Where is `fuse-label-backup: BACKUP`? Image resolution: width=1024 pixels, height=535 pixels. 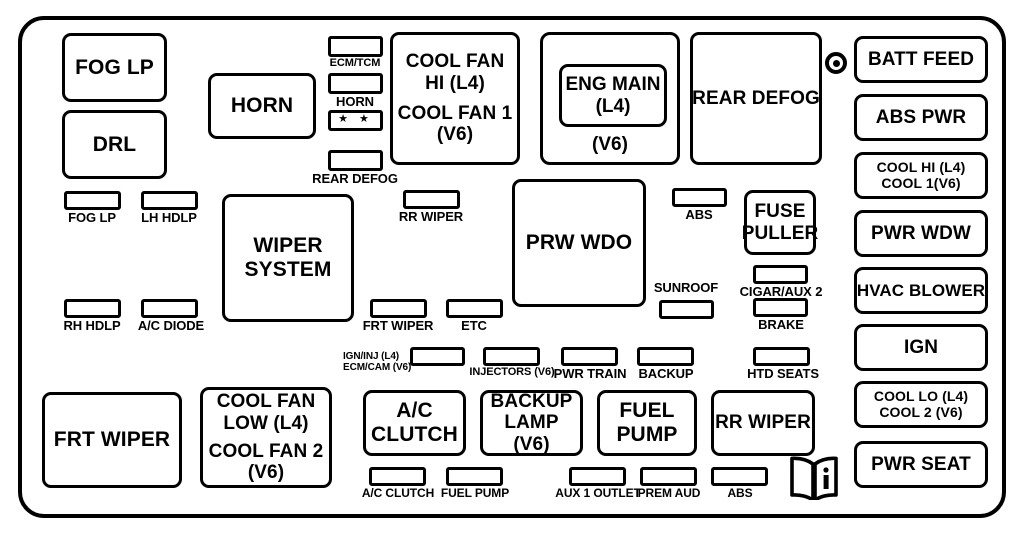 fuse-label-backup: BACKUP is located at coordinates (666, 373).